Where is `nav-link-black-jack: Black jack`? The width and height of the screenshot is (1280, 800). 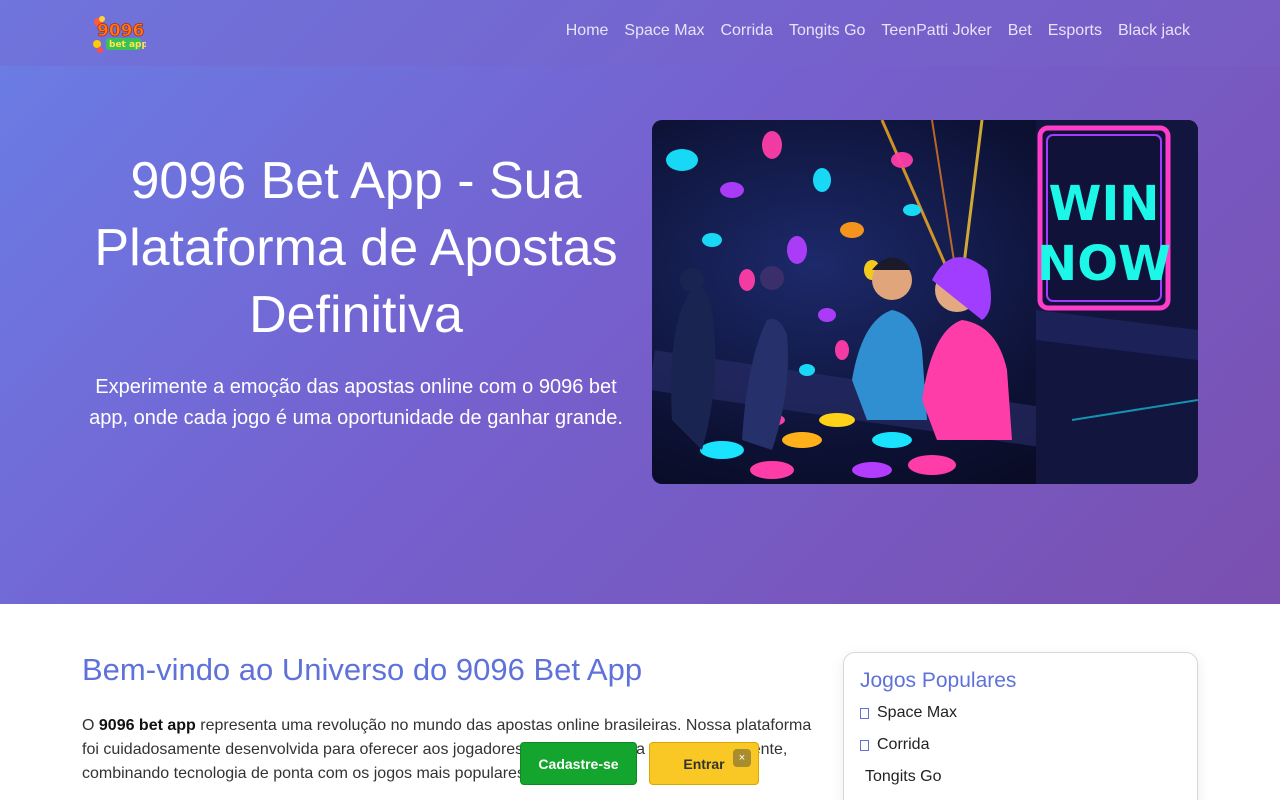
nav-link-black-jack: Black jack is located at coordinates (1154, 31).